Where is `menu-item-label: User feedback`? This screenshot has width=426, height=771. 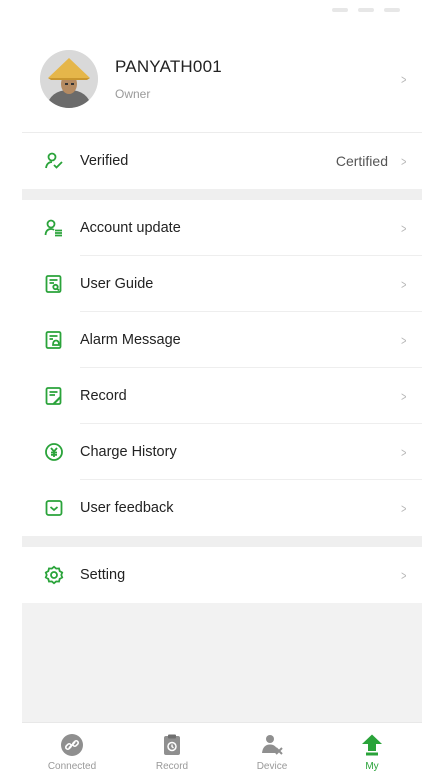
menu-item-label: User feedback is located at coordinates (127, 508).